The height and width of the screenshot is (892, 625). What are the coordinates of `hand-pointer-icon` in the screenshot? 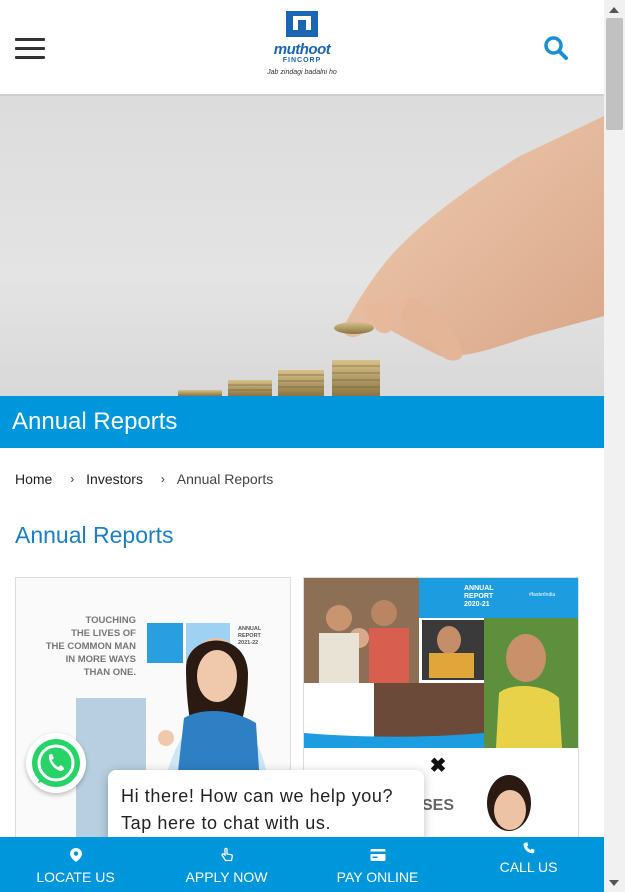 It's located at (226, 854).